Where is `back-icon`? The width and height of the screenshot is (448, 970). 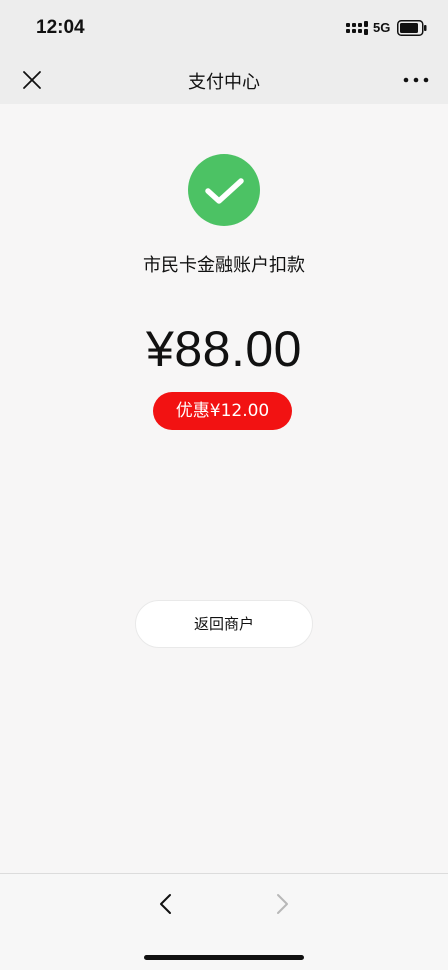
back-icon is located at coordinates (166, 904).